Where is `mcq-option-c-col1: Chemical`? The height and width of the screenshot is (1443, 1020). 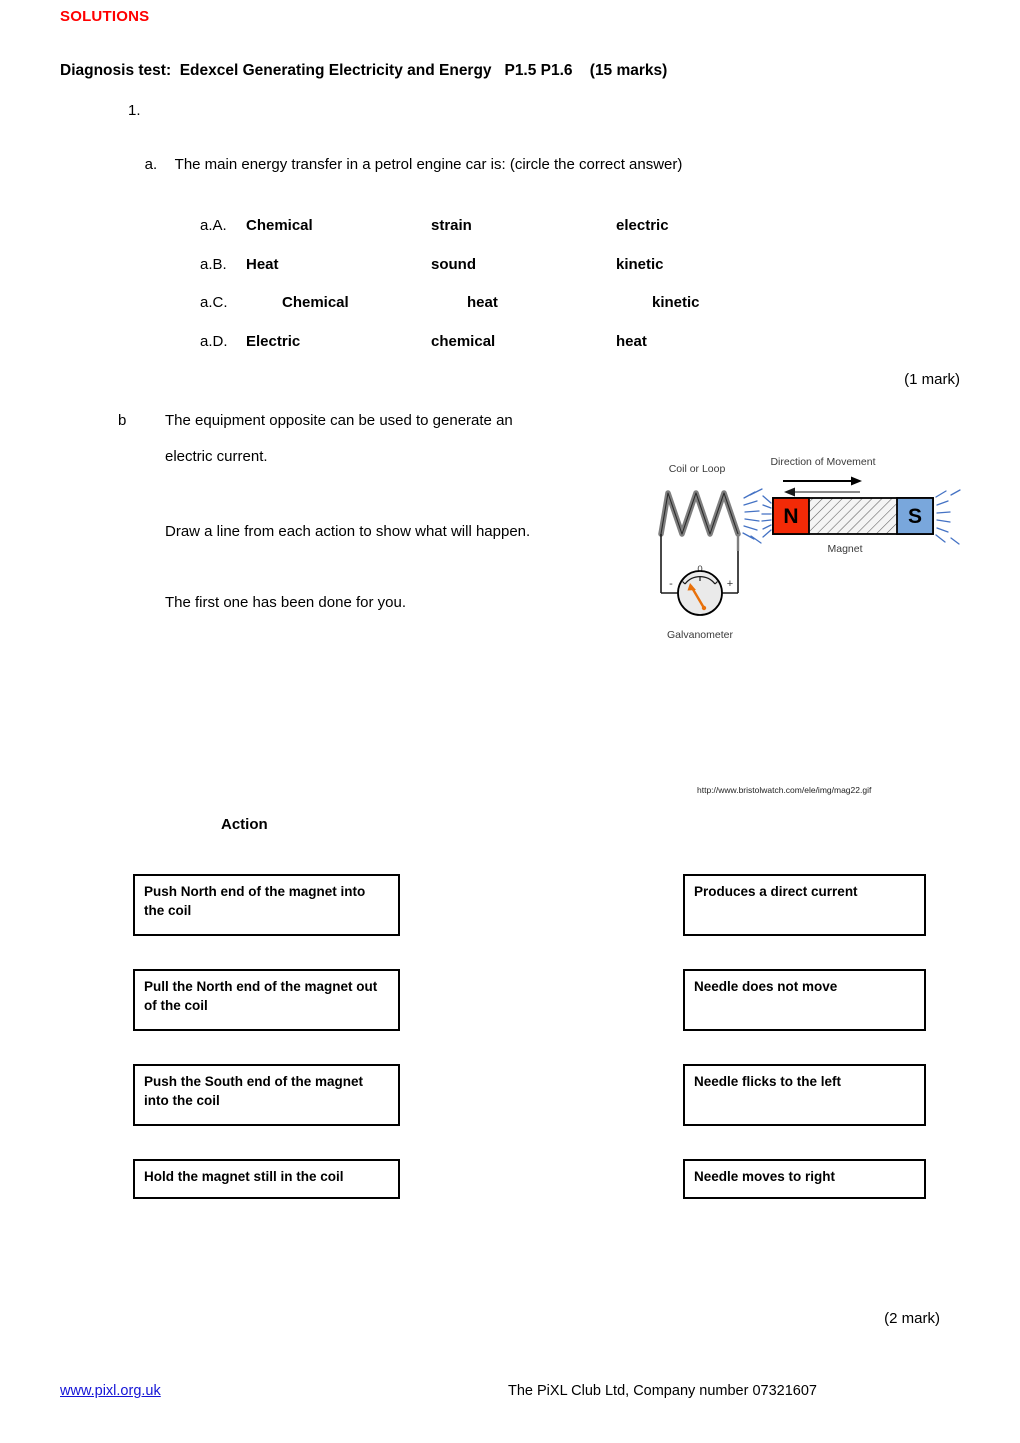
mcq-option-c-col1: Chemical is located at coordinates (315, 302).